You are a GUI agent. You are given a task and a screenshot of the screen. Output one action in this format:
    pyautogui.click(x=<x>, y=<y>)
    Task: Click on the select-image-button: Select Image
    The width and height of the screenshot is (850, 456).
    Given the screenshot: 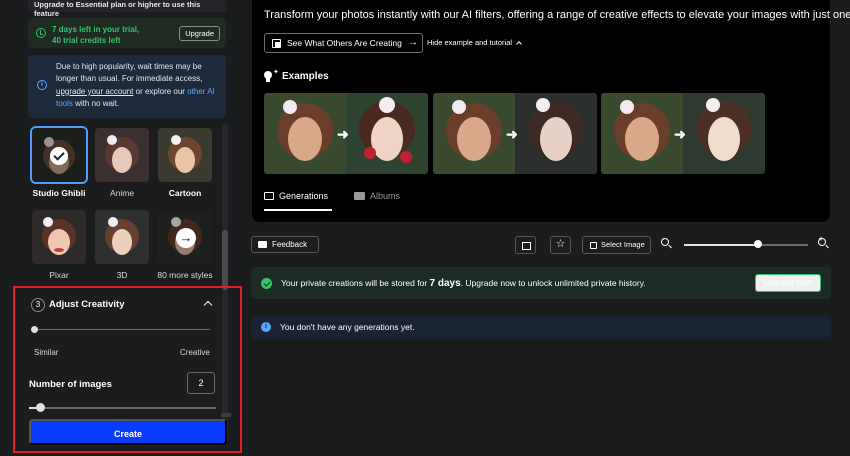 What is the action you would take?
    pyautogui.click(x=616, y=245)
    